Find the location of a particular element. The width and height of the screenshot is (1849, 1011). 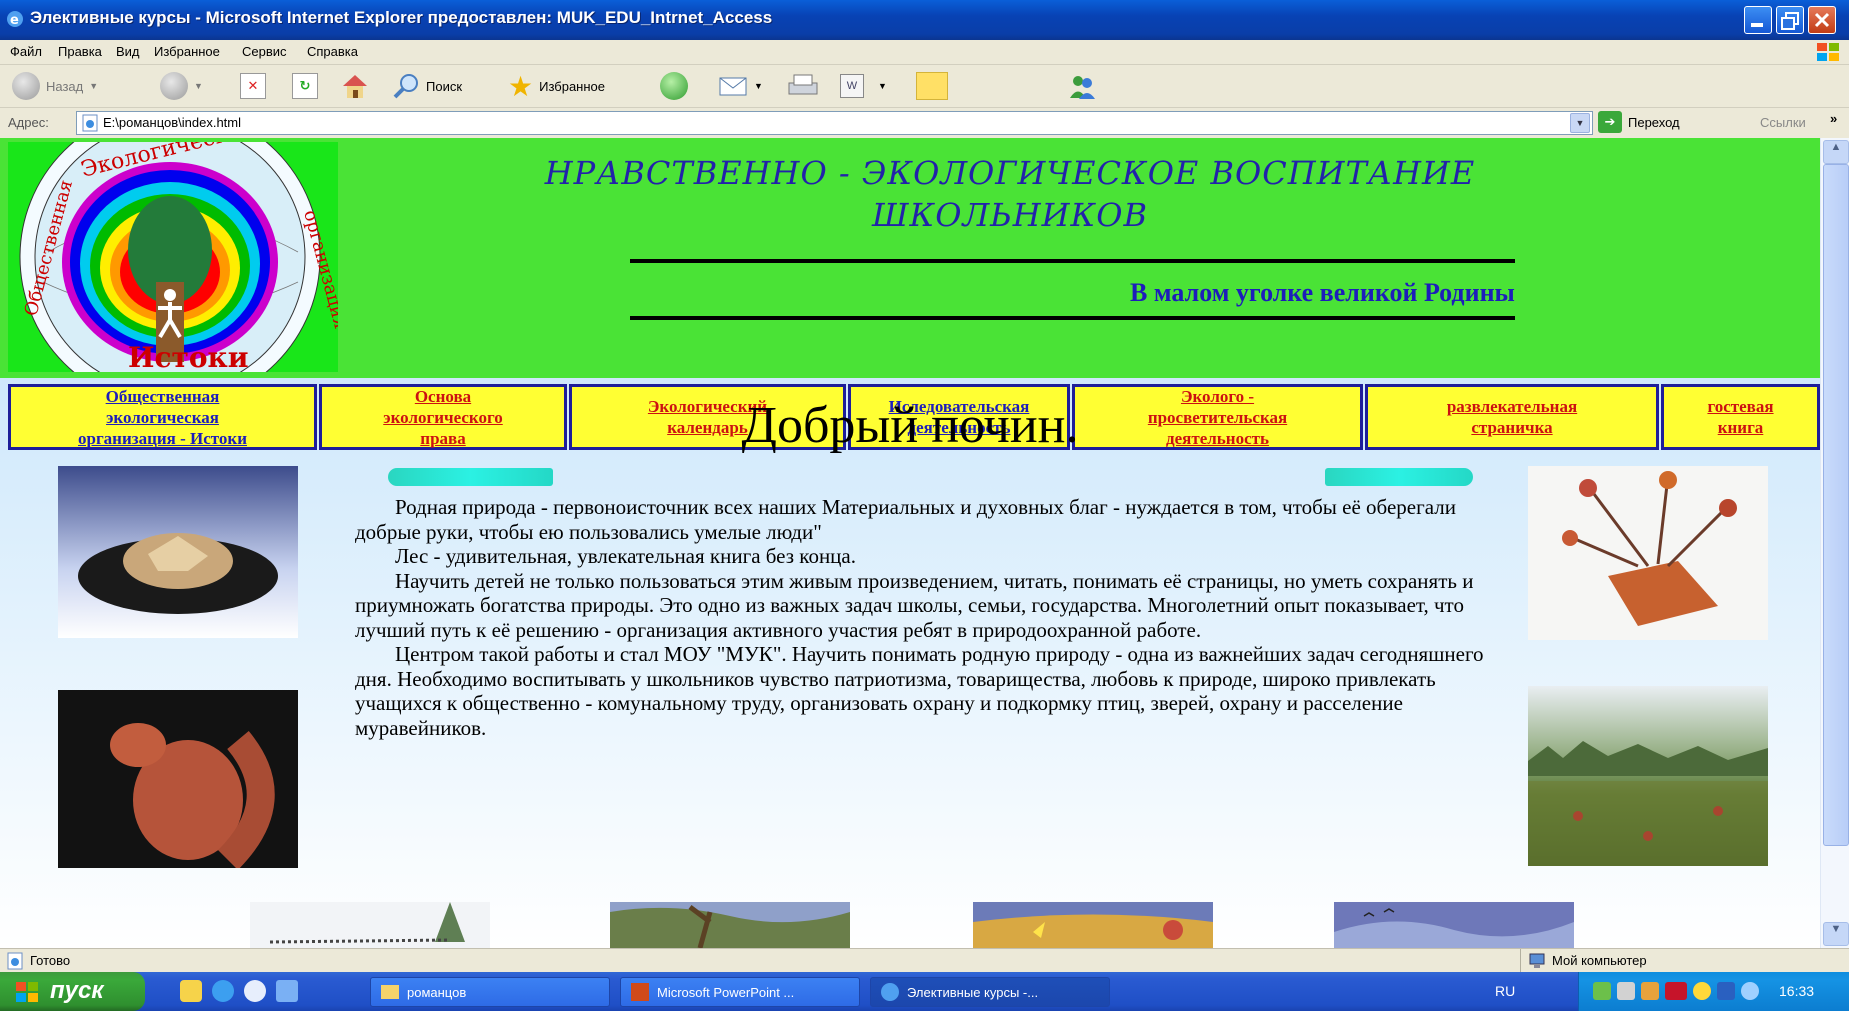

photo-flower-basket is located at coordinates (1648, 553).